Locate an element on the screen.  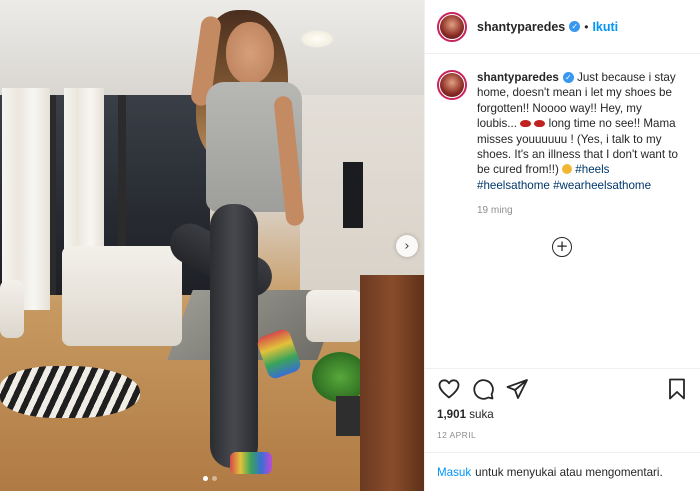
plus-circle-icon: + is located at coordinates (562, 246).